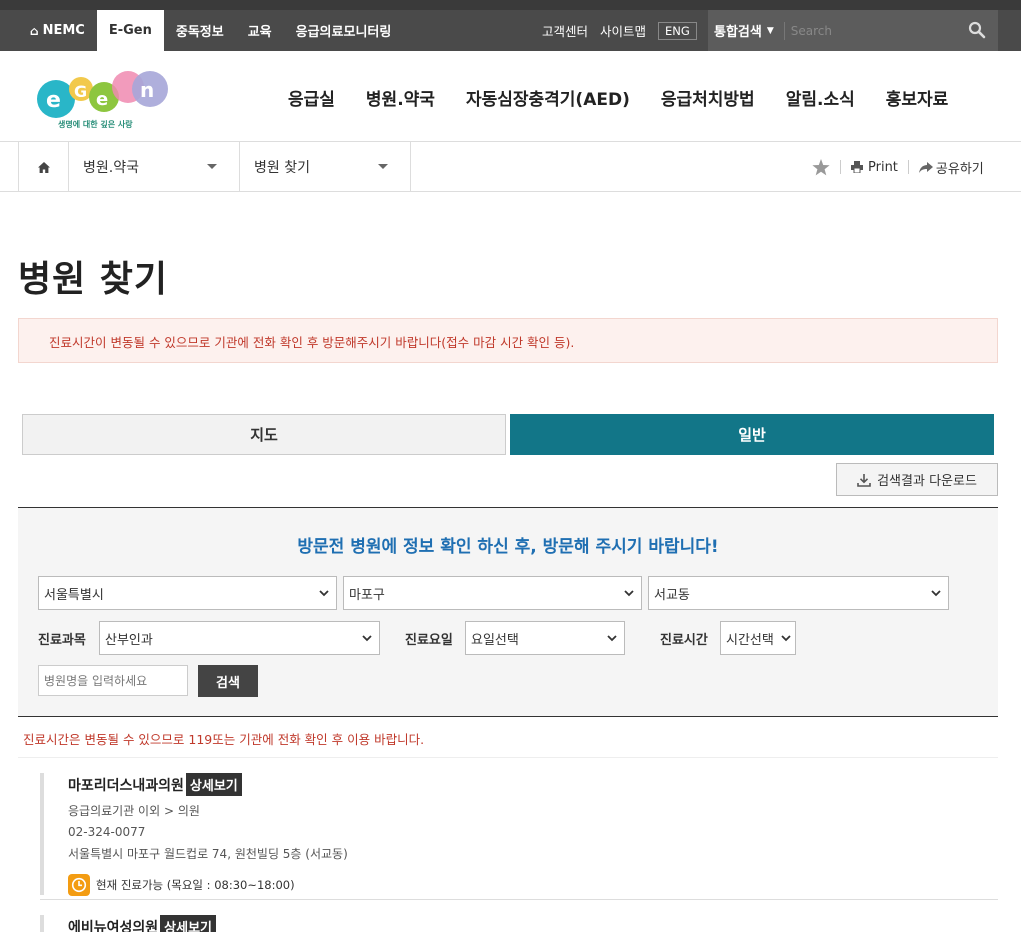 This screenshot has height=932, width=1021. What do you see at coordinates (798, 593) in the screenshot?
I see `dong-select: 서교동` at bounding box center [798, 593].